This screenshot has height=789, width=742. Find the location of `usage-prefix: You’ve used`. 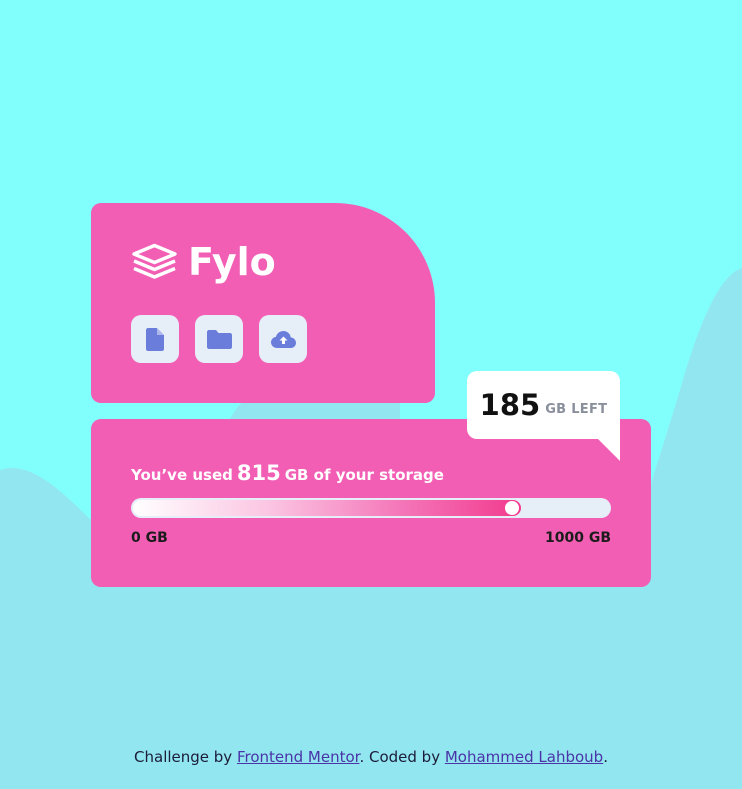

usage-prefix: You’ve used is located at coordinates (182, 475).